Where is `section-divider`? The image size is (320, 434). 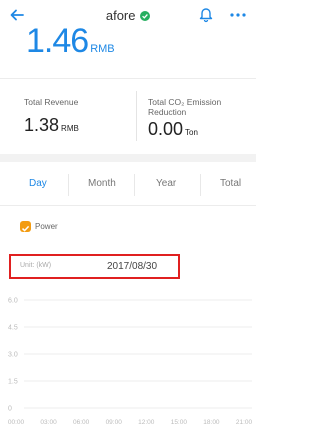
section-divider is located at coordinates (128, 158).